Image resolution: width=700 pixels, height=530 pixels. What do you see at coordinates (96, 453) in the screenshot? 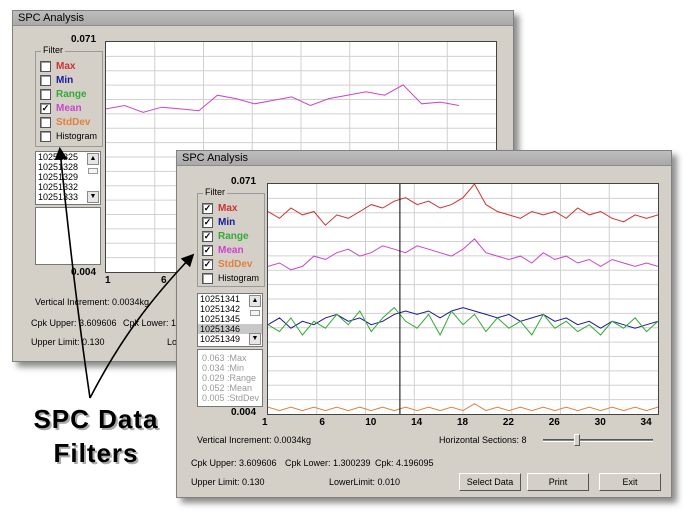
I see `callout-line-2: Filters` at bounding box center [96, 453].